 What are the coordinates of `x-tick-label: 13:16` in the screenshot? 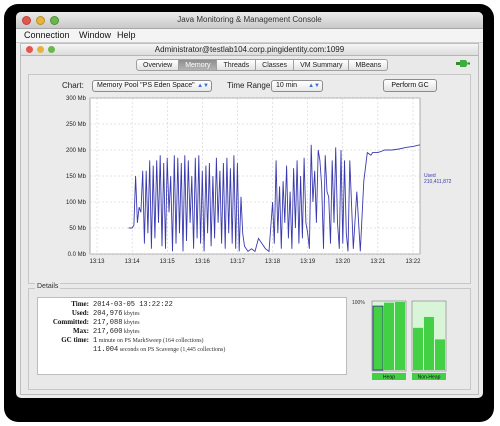 It's located at (203, 262).